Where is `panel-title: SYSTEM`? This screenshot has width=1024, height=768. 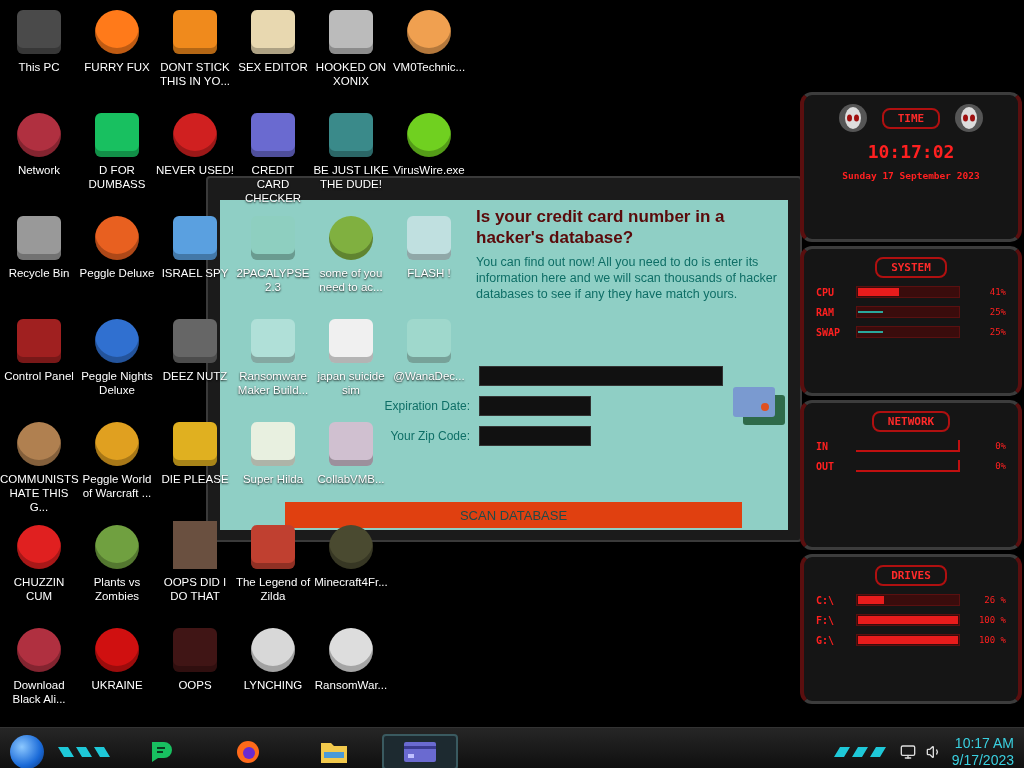 panel-title: SYSTEM is located at coordinates (911, 267).